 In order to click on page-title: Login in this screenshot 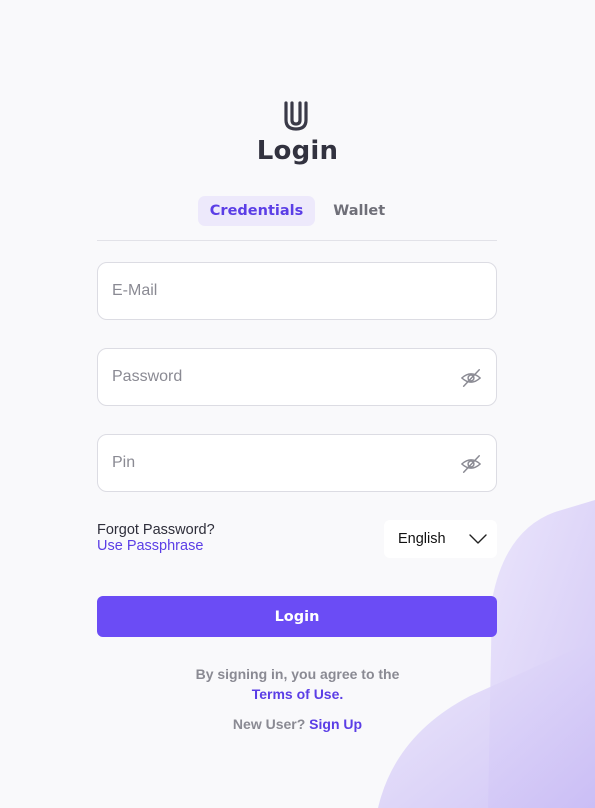, I will do `click(297, 151)`.